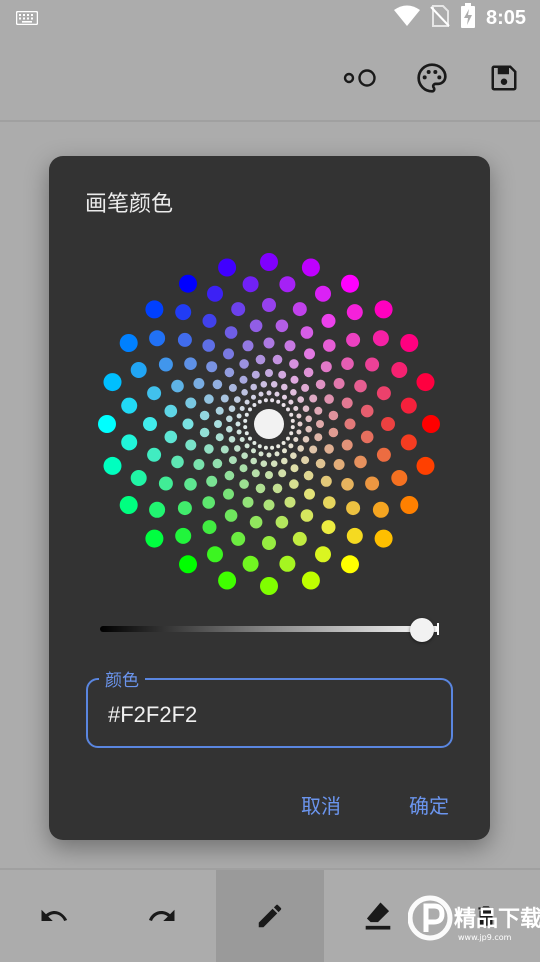 The width and height of the screenshot is (540, 962). Describe the element at coordinates (268, 715) in the screenshot. I see `color-hex-input` at that location.